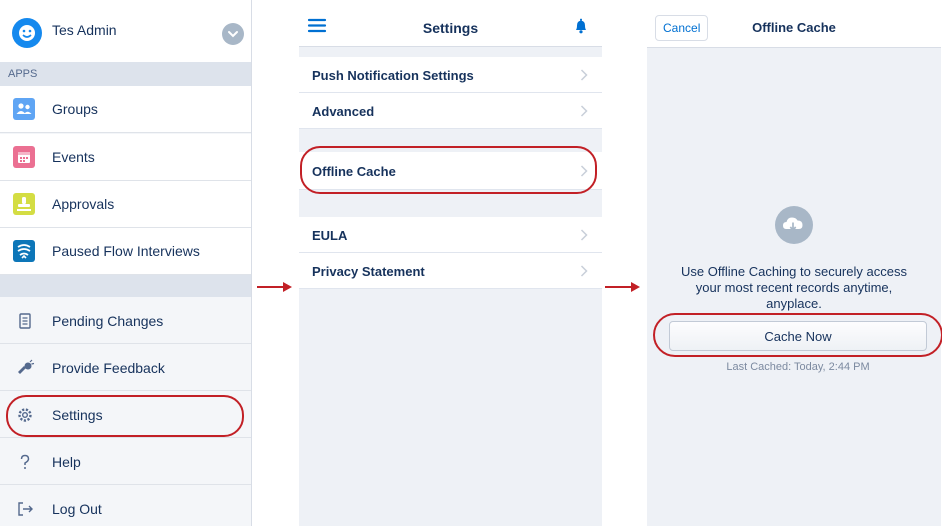  What do you see at coordinates (798, 367) in the screenshot?
I see `last-cached-timestamp: Last Cached: Today, 2:44 PM` at bounding box center [798, 367].